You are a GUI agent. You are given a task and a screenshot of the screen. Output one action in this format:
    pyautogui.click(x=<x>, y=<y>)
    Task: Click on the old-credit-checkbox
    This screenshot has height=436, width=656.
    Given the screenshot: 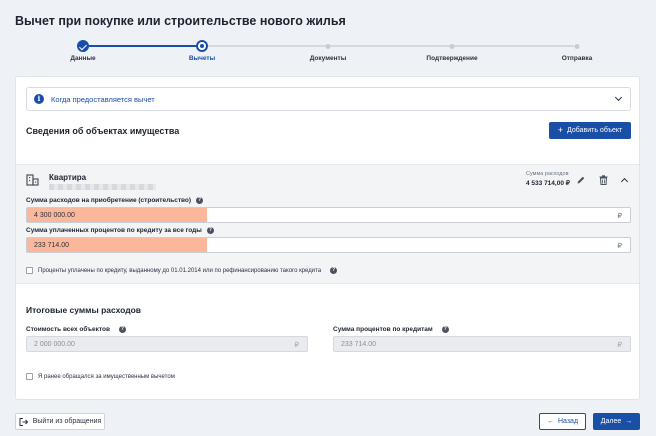 What is the action you would take?
    pyautogui.click(x=29, y=270)
    